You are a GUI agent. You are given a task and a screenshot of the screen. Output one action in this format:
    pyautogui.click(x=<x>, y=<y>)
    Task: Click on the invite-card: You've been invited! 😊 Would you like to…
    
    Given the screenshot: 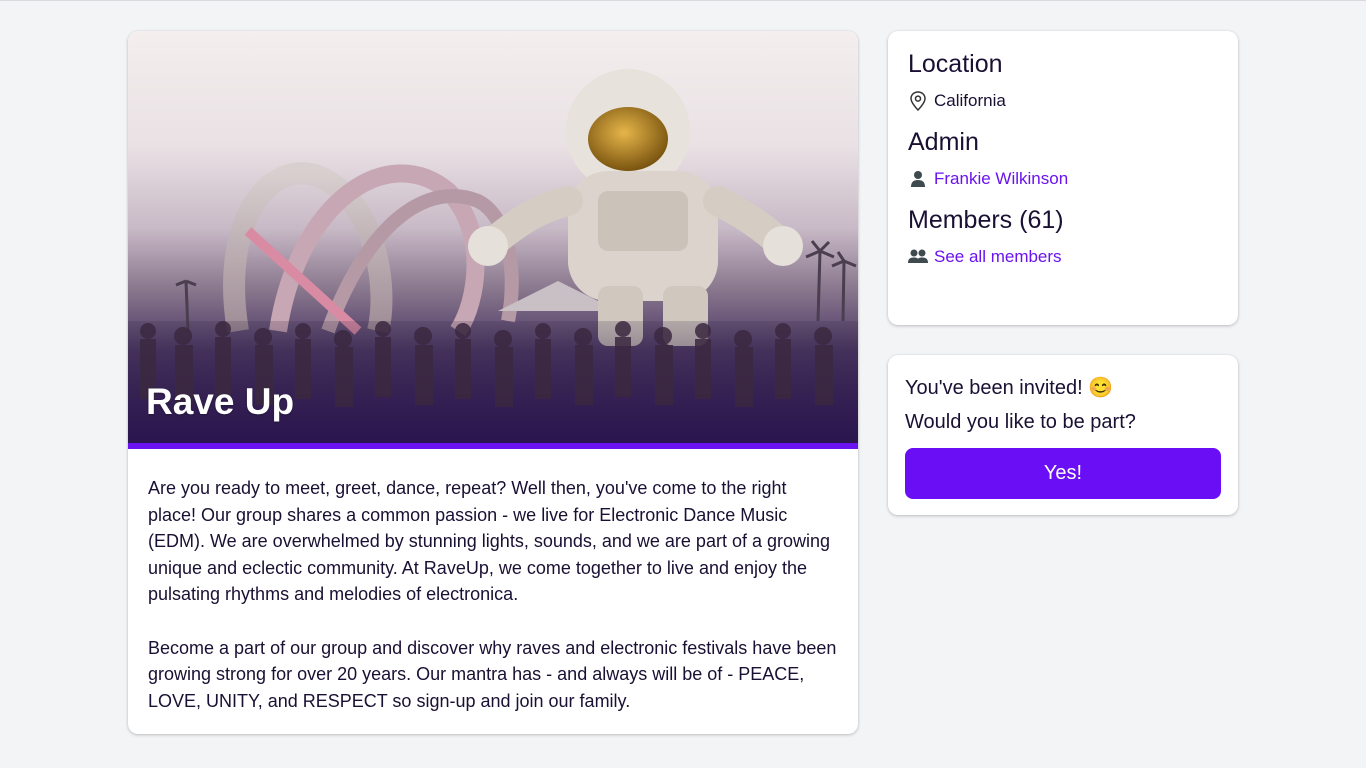 What is the action you would take?
    pyautogui.click(x=1063, y=435)
    